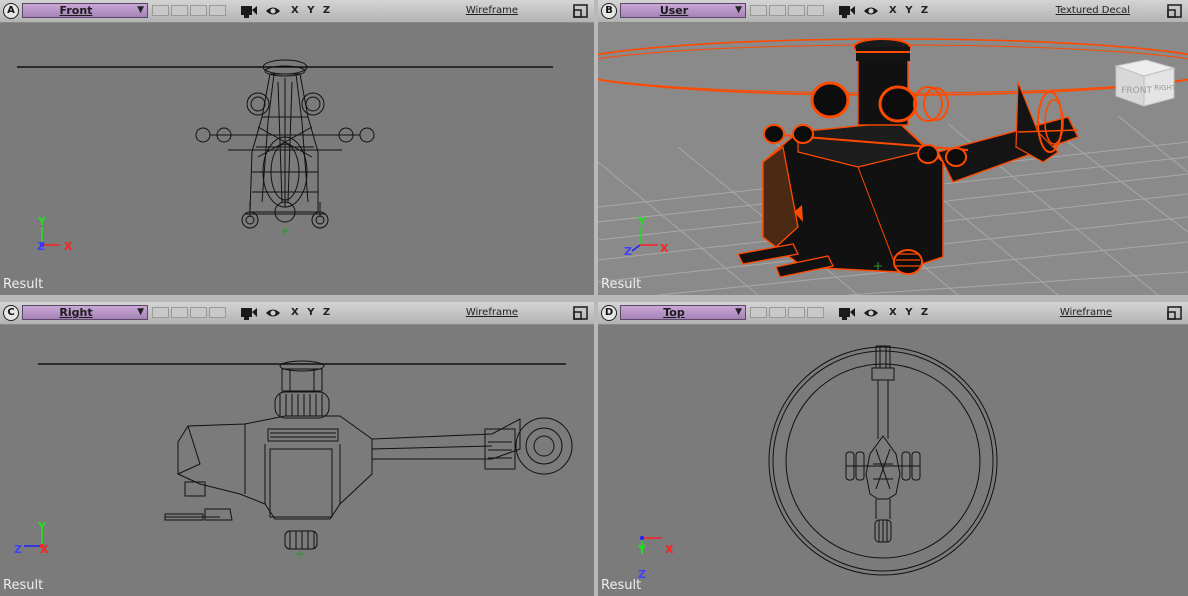  What do you see at coordinates (1144, 78) in the screenshot?
I see `viewcube-icon` at bounding box center [1144, 78].